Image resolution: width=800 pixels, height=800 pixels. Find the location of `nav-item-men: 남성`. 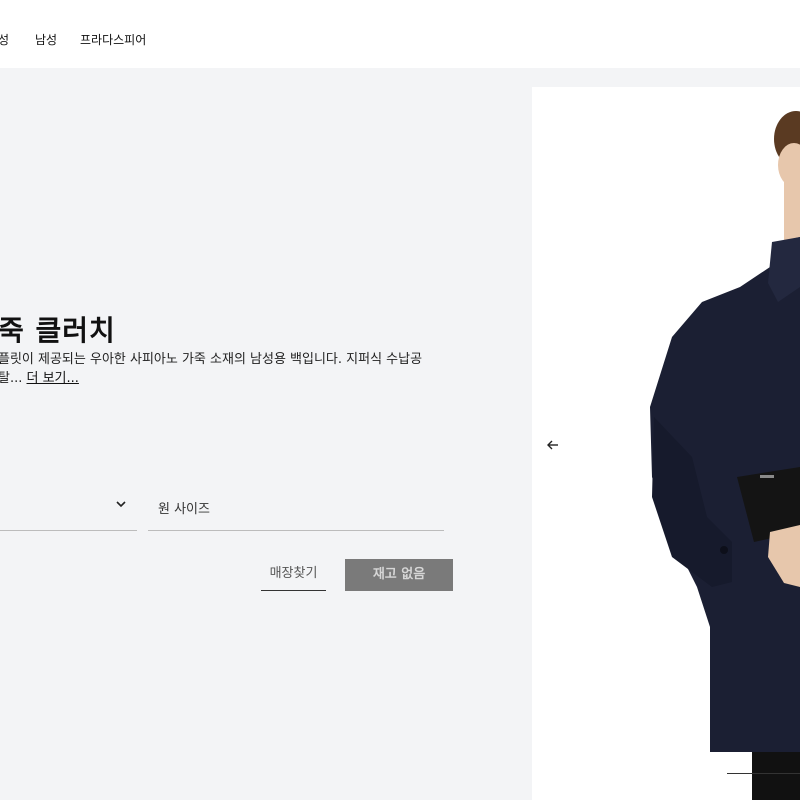

nav-item-men: 남성 is located at coordinates (46, 39).